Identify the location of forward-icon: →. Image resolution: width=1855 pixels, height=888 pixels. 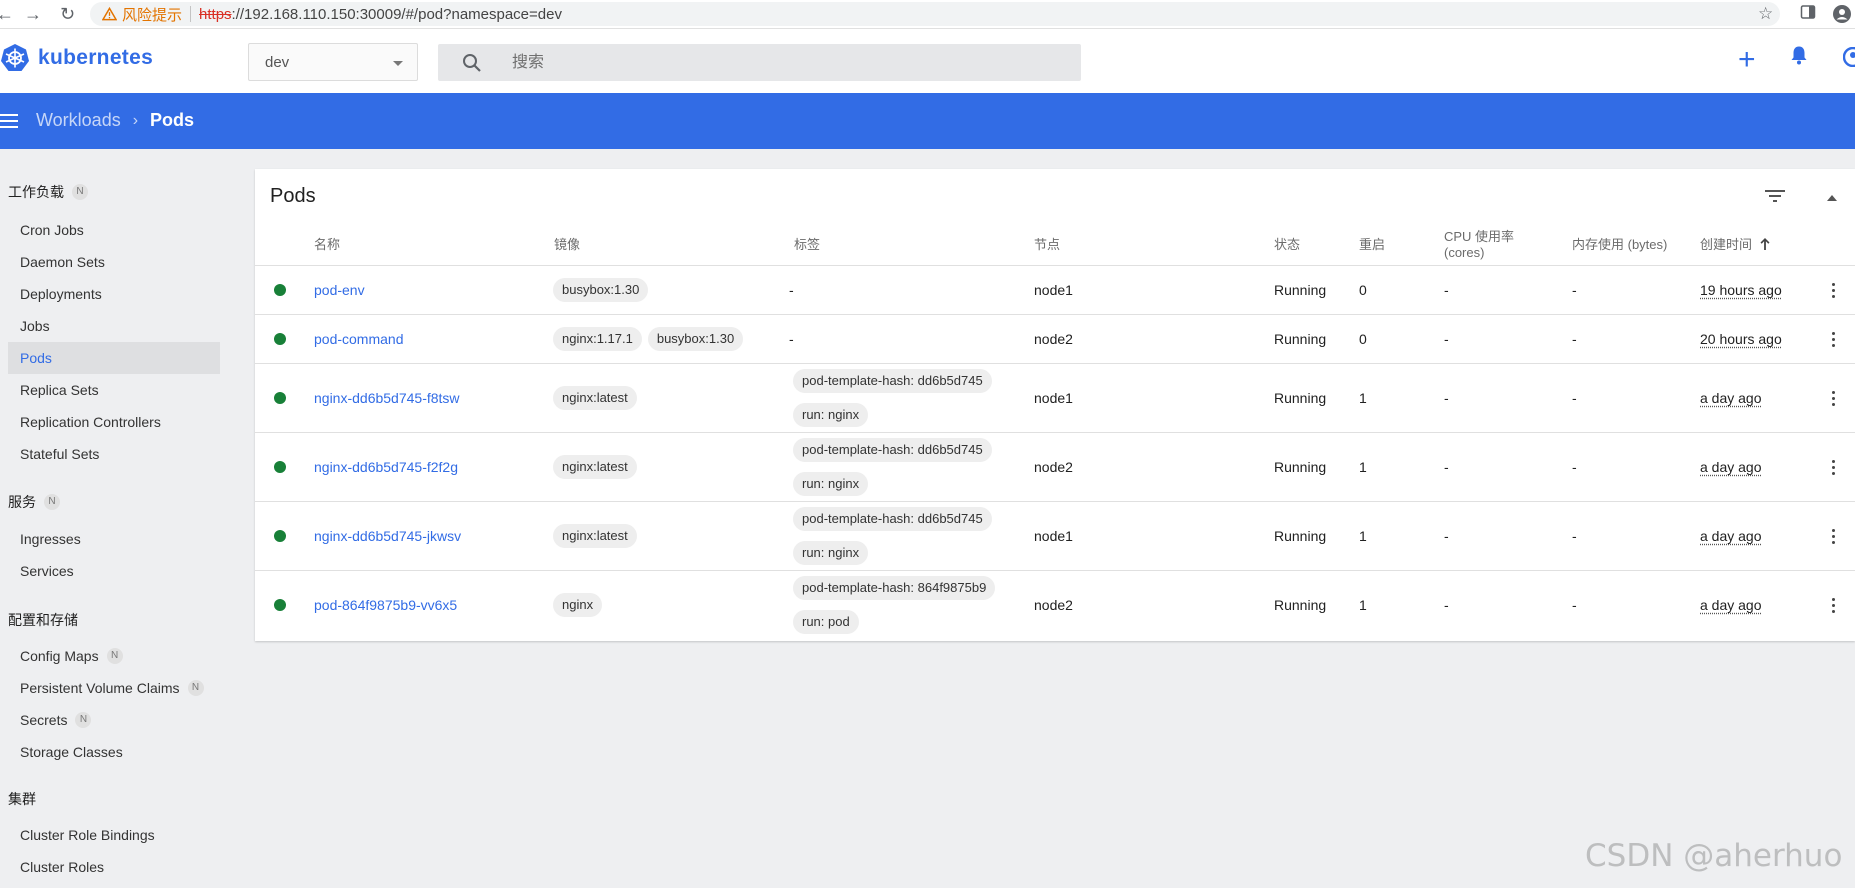
(33, 14).